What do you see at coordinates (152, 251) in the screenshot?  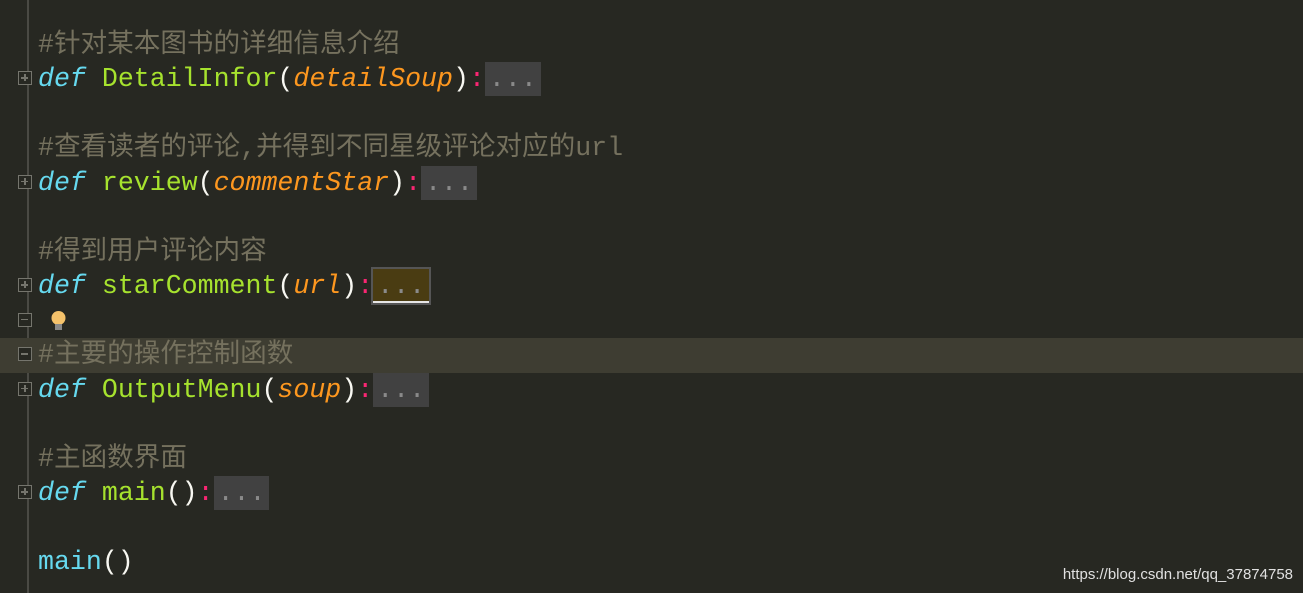 I see `comment: #得到用户评论内容` at bounding box center [152, 251].